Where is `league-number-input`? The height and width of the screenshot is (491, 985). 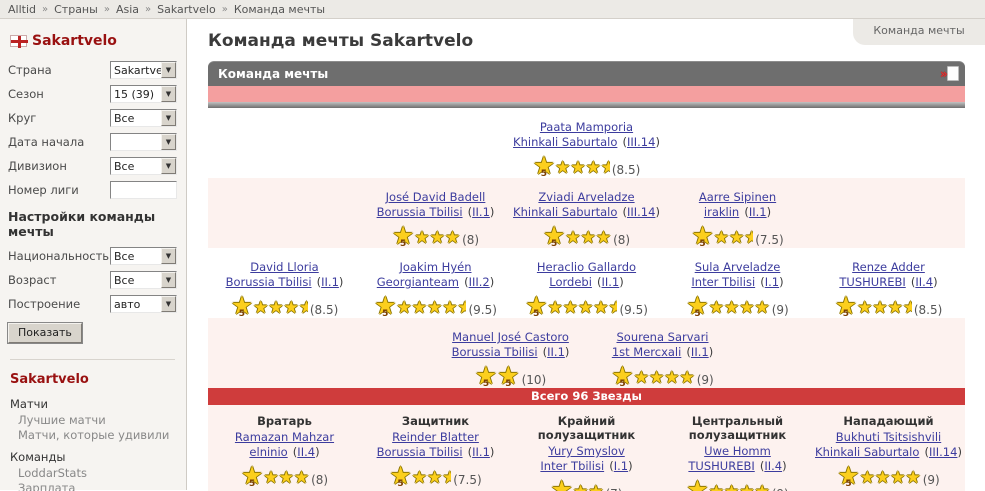
league-number-input is located at coordinates (143, 190).